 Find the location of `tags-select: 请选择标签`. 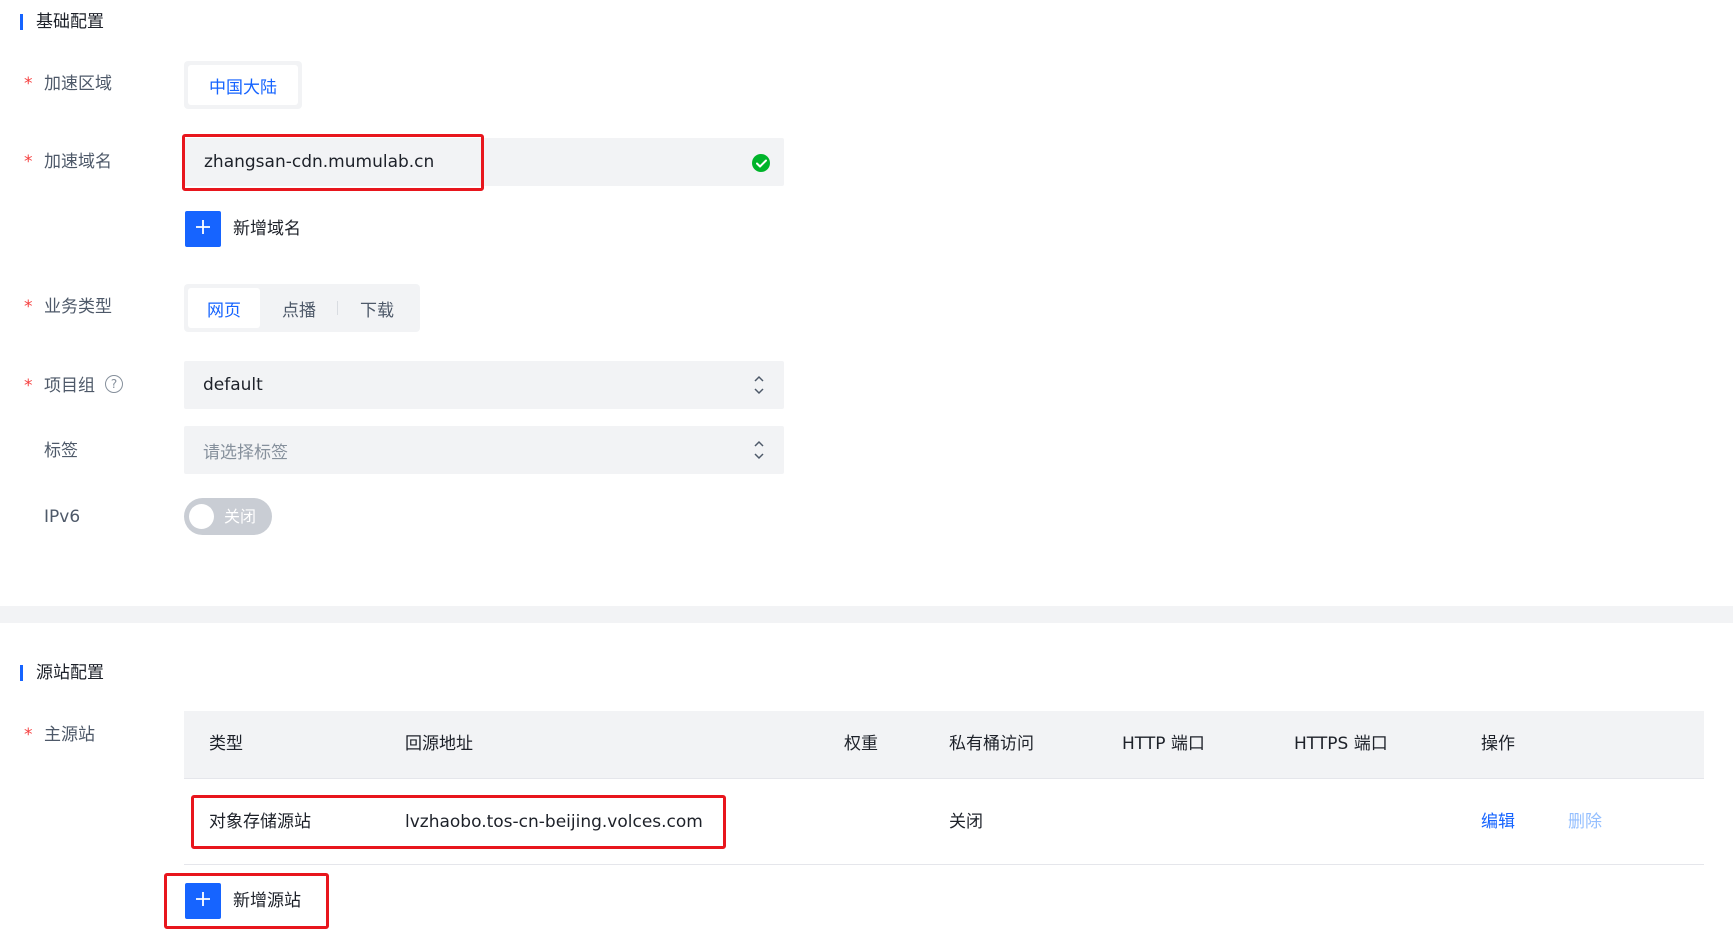

tags-select: 请选择标签 is located at coordinates (484, 450).